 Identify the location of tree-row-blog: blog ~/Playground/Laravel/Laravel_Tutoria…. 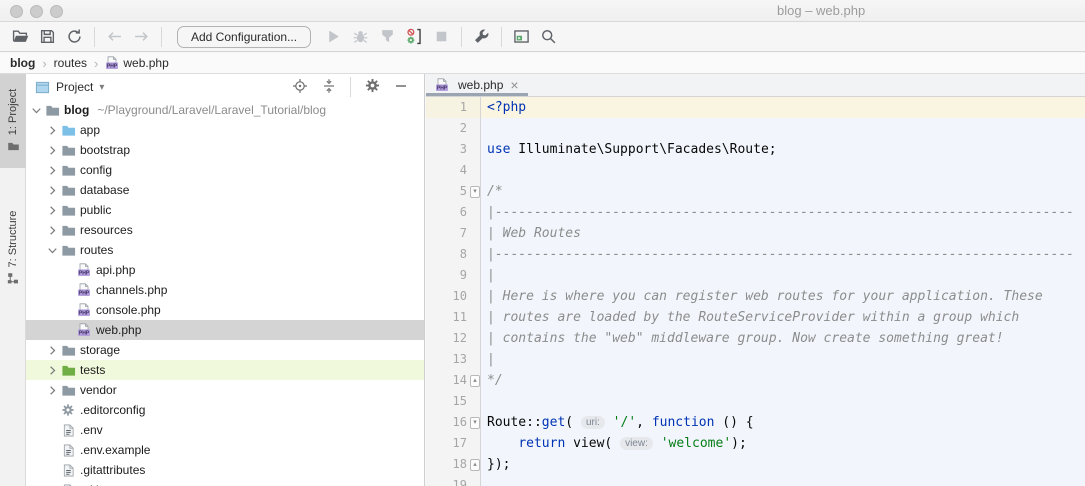
(225, 110).